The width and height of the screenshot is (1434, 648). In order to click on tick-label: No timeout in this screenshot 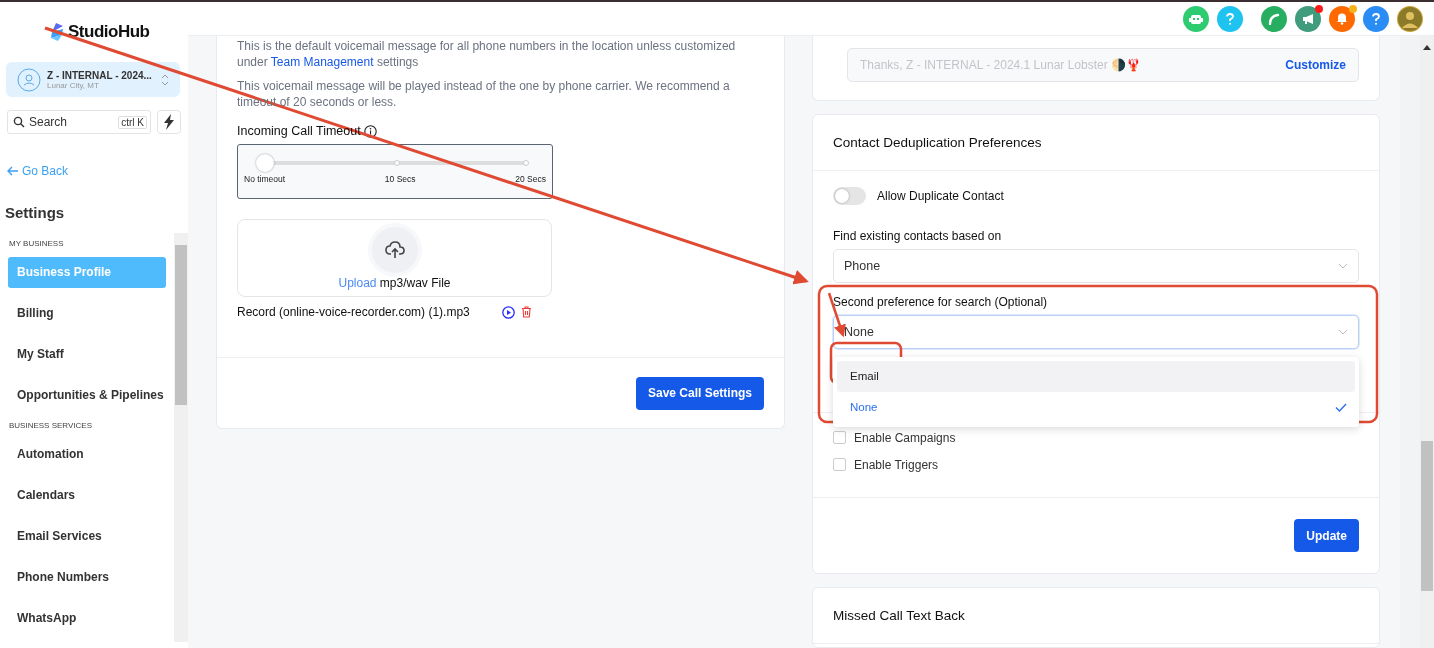, I will do `click(265, 179)`.